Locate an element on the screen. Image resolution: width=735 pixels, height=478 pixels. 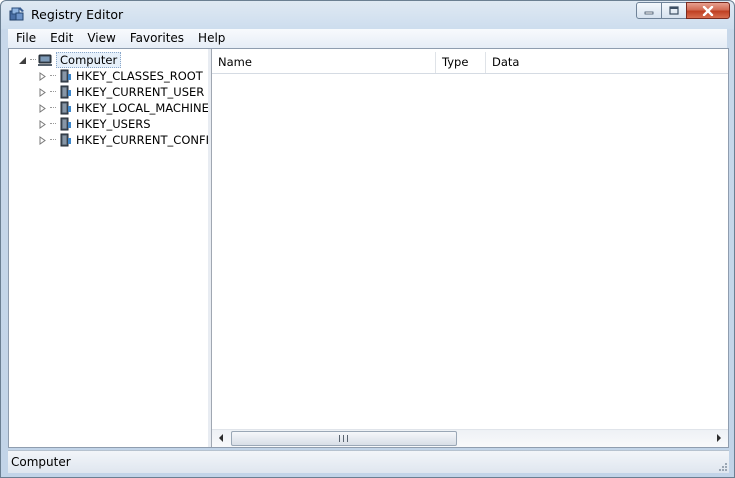
tree-node-hkey-current-config: HKEY_CURRENT_CONFIG is located at coordinates (128, 140).